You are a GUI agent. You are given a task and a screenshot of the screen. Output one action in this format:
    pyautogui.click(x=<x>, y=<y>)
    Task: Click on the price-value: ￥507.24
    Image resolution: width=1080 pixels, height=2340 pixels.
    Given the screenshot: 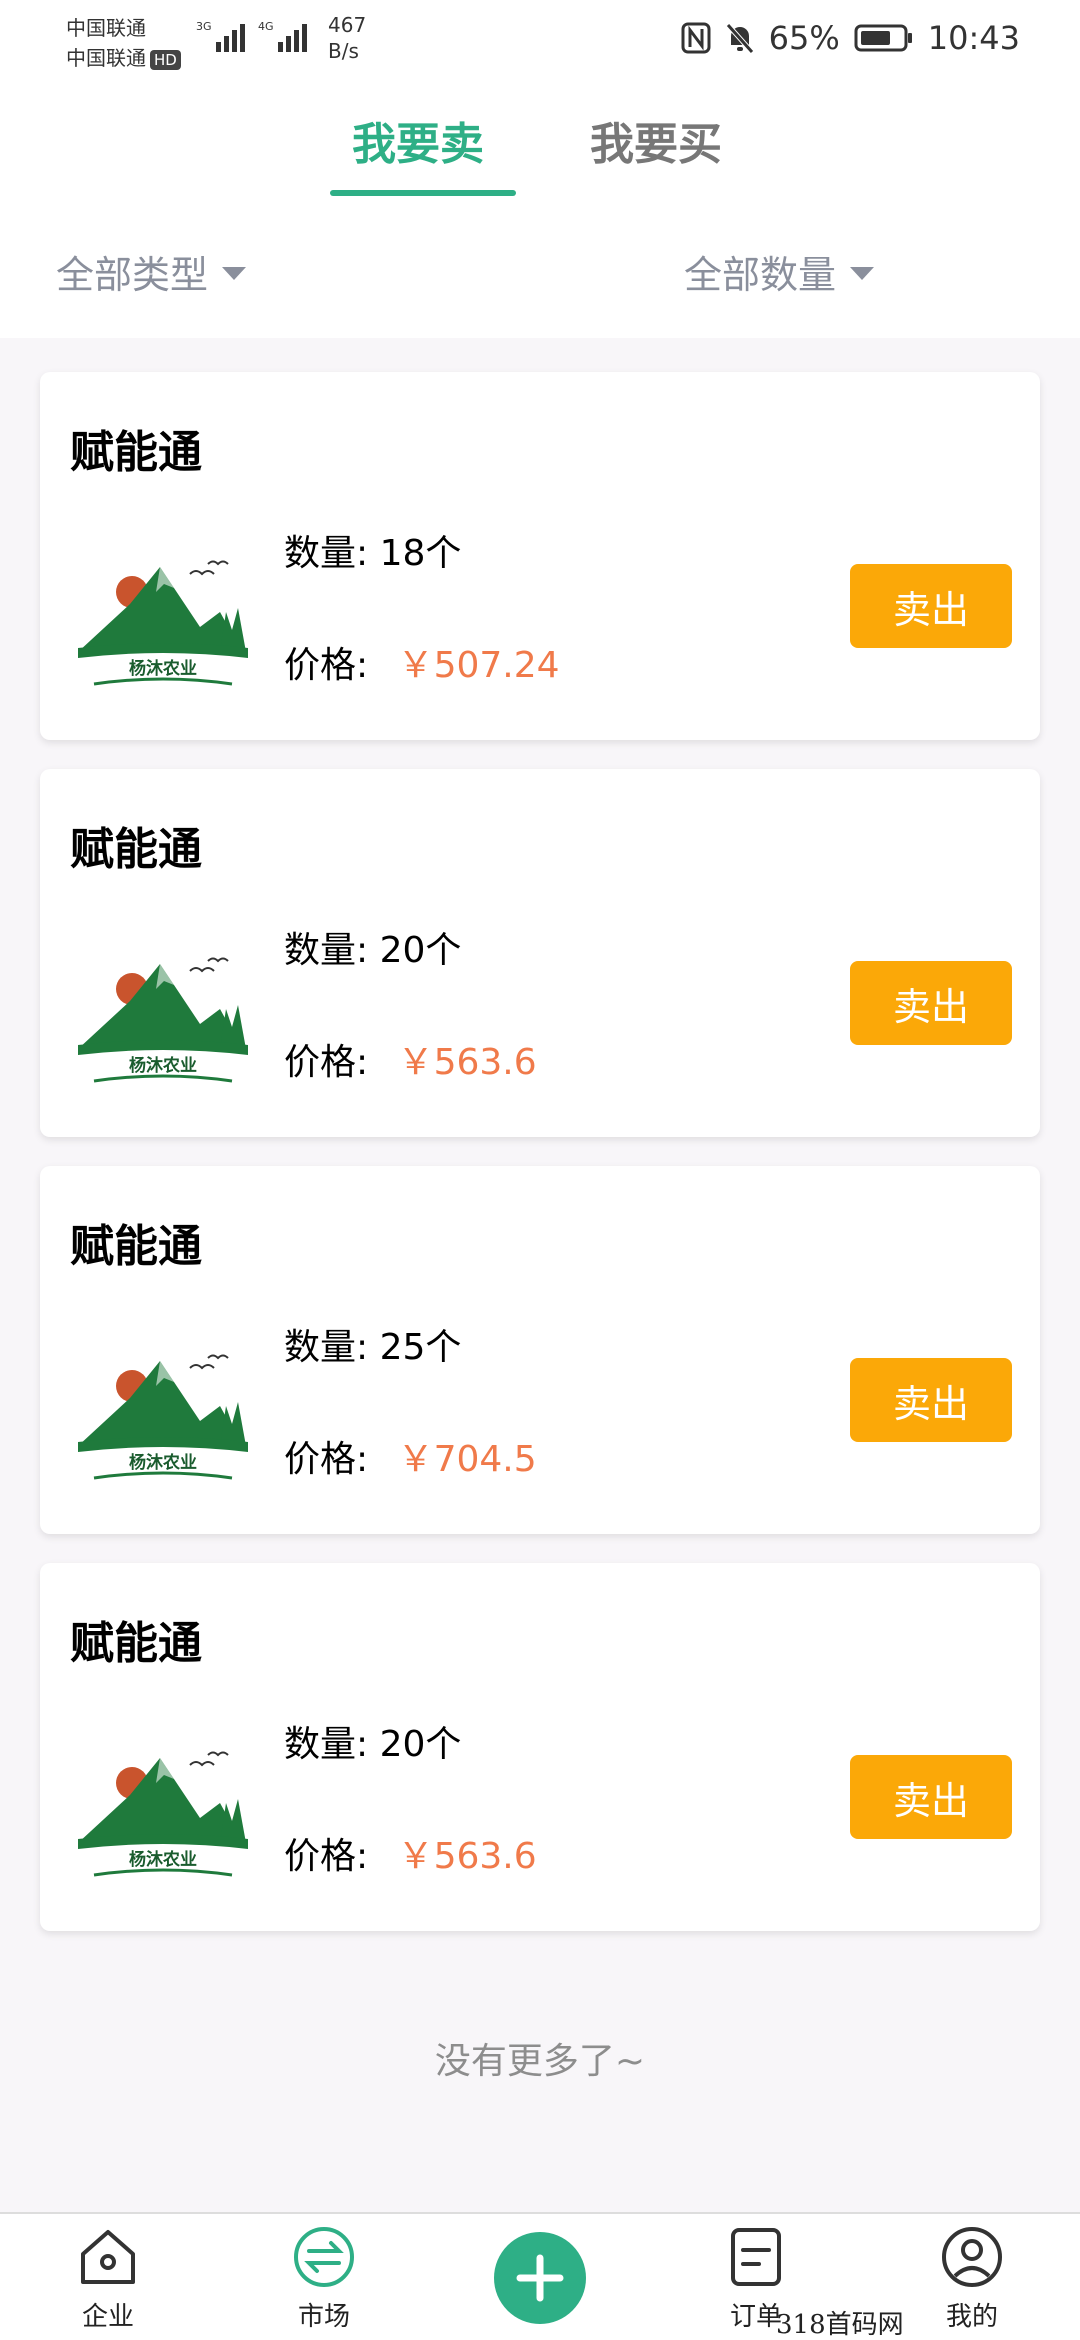 What is the action you would take?
    pyautogui.click(x=478, y=665)
    